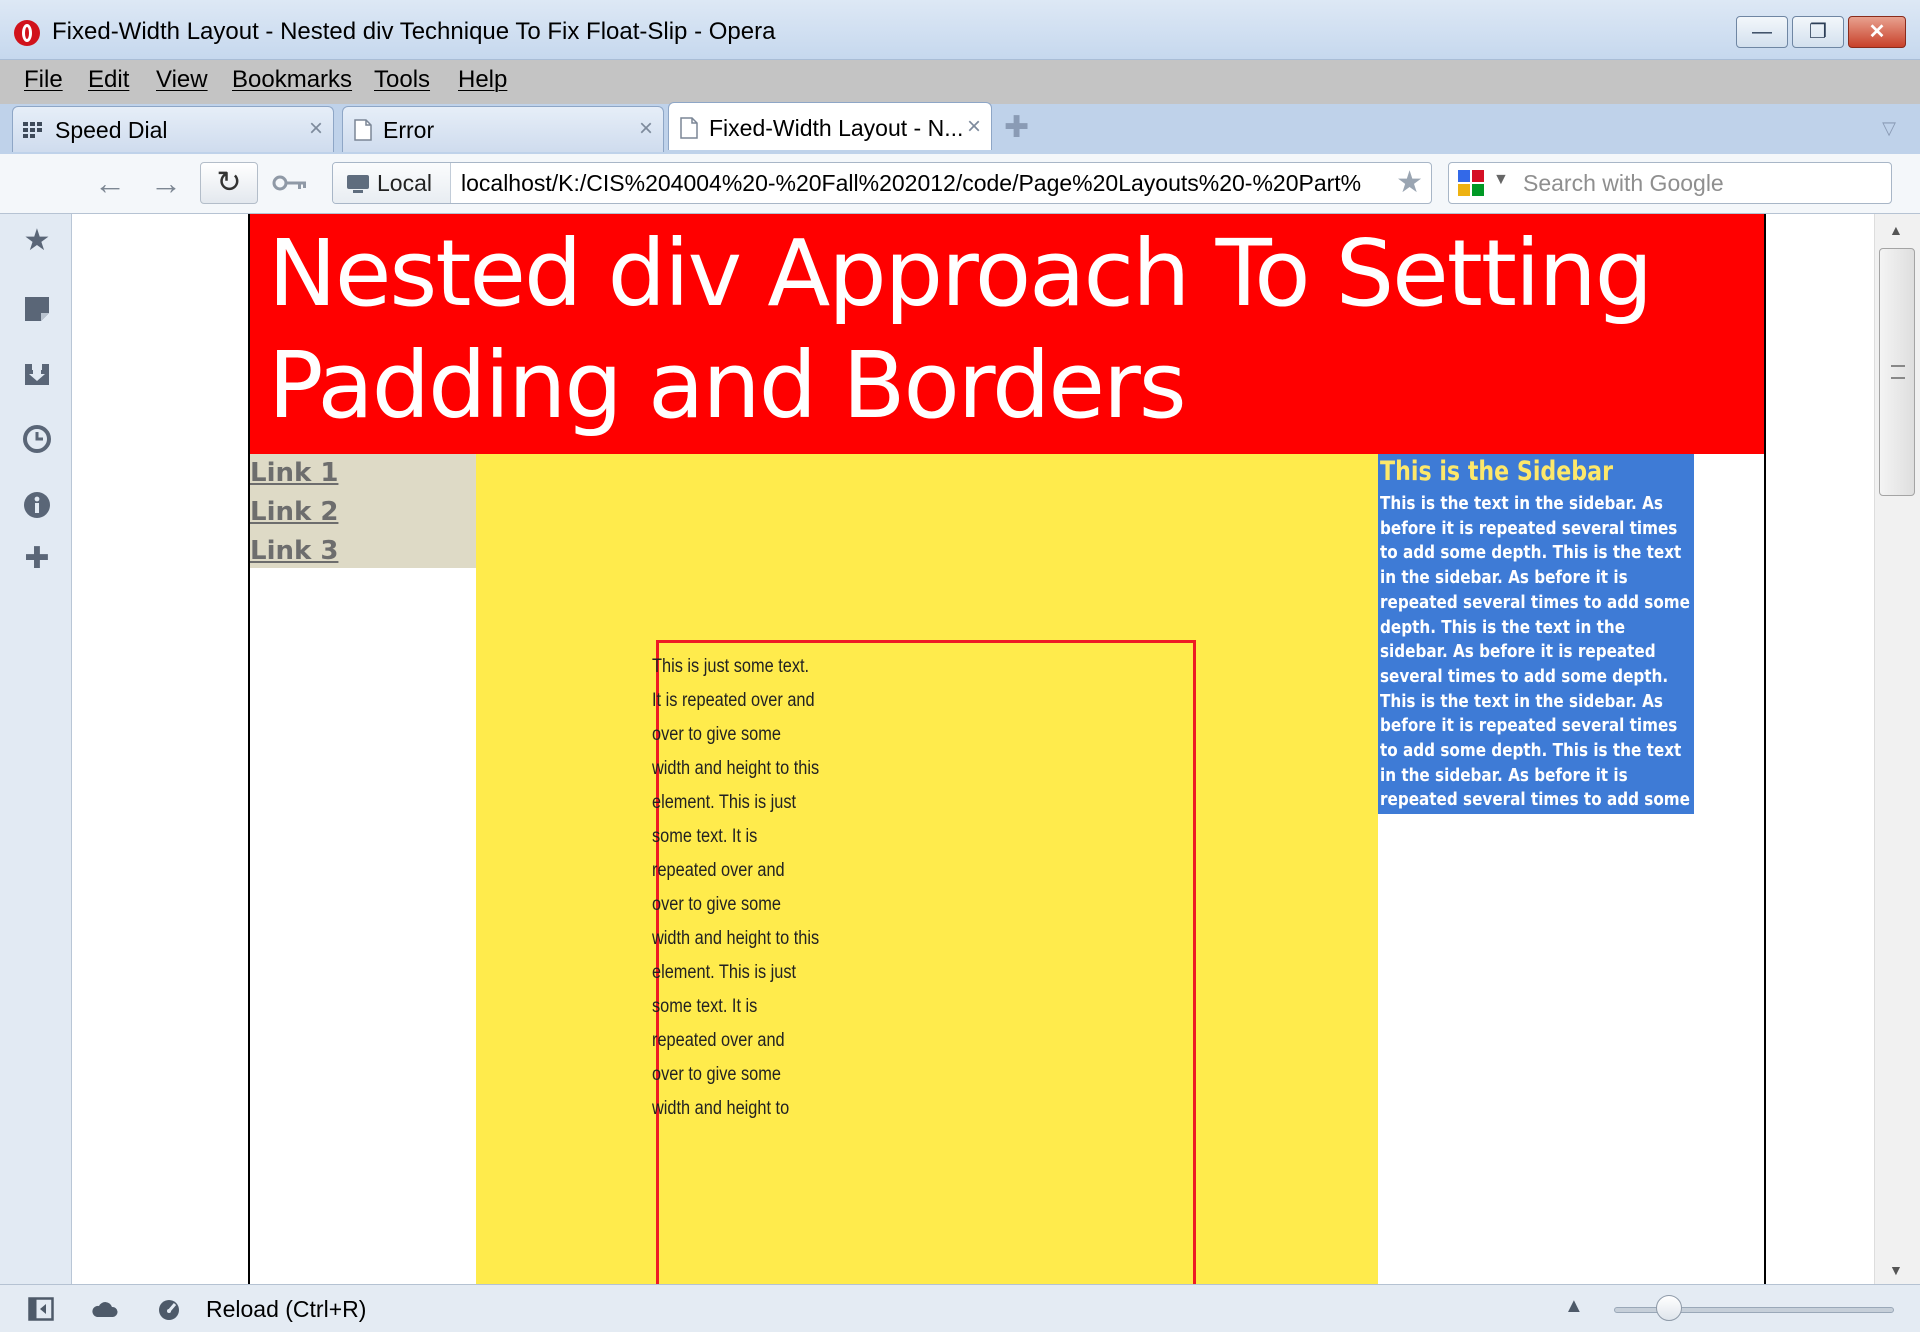  What do you see at coordinates (363, 511) in the screenshot?
I see `nav-menu: Link 1 Link 2 Link 3` at bounding box center [363, 511].